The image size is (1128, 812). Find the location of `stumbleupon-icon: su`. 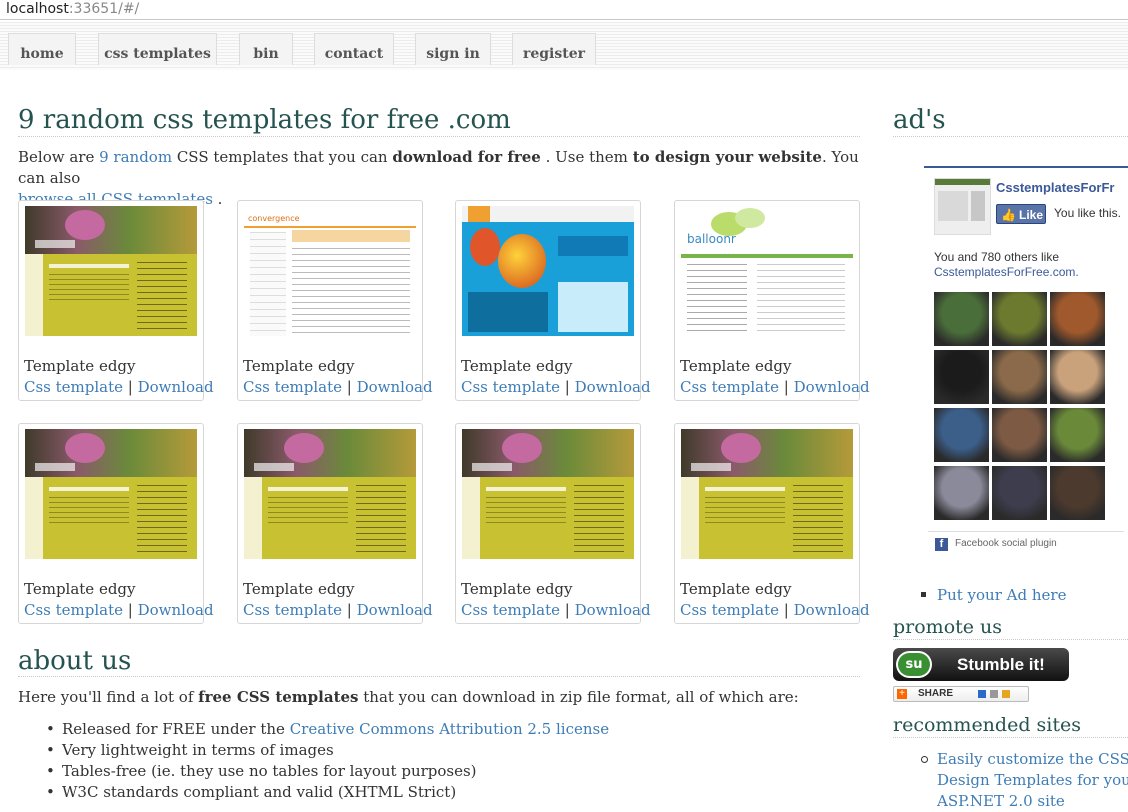

stumbleupon-icon: su is located at coordinates (914, 664).